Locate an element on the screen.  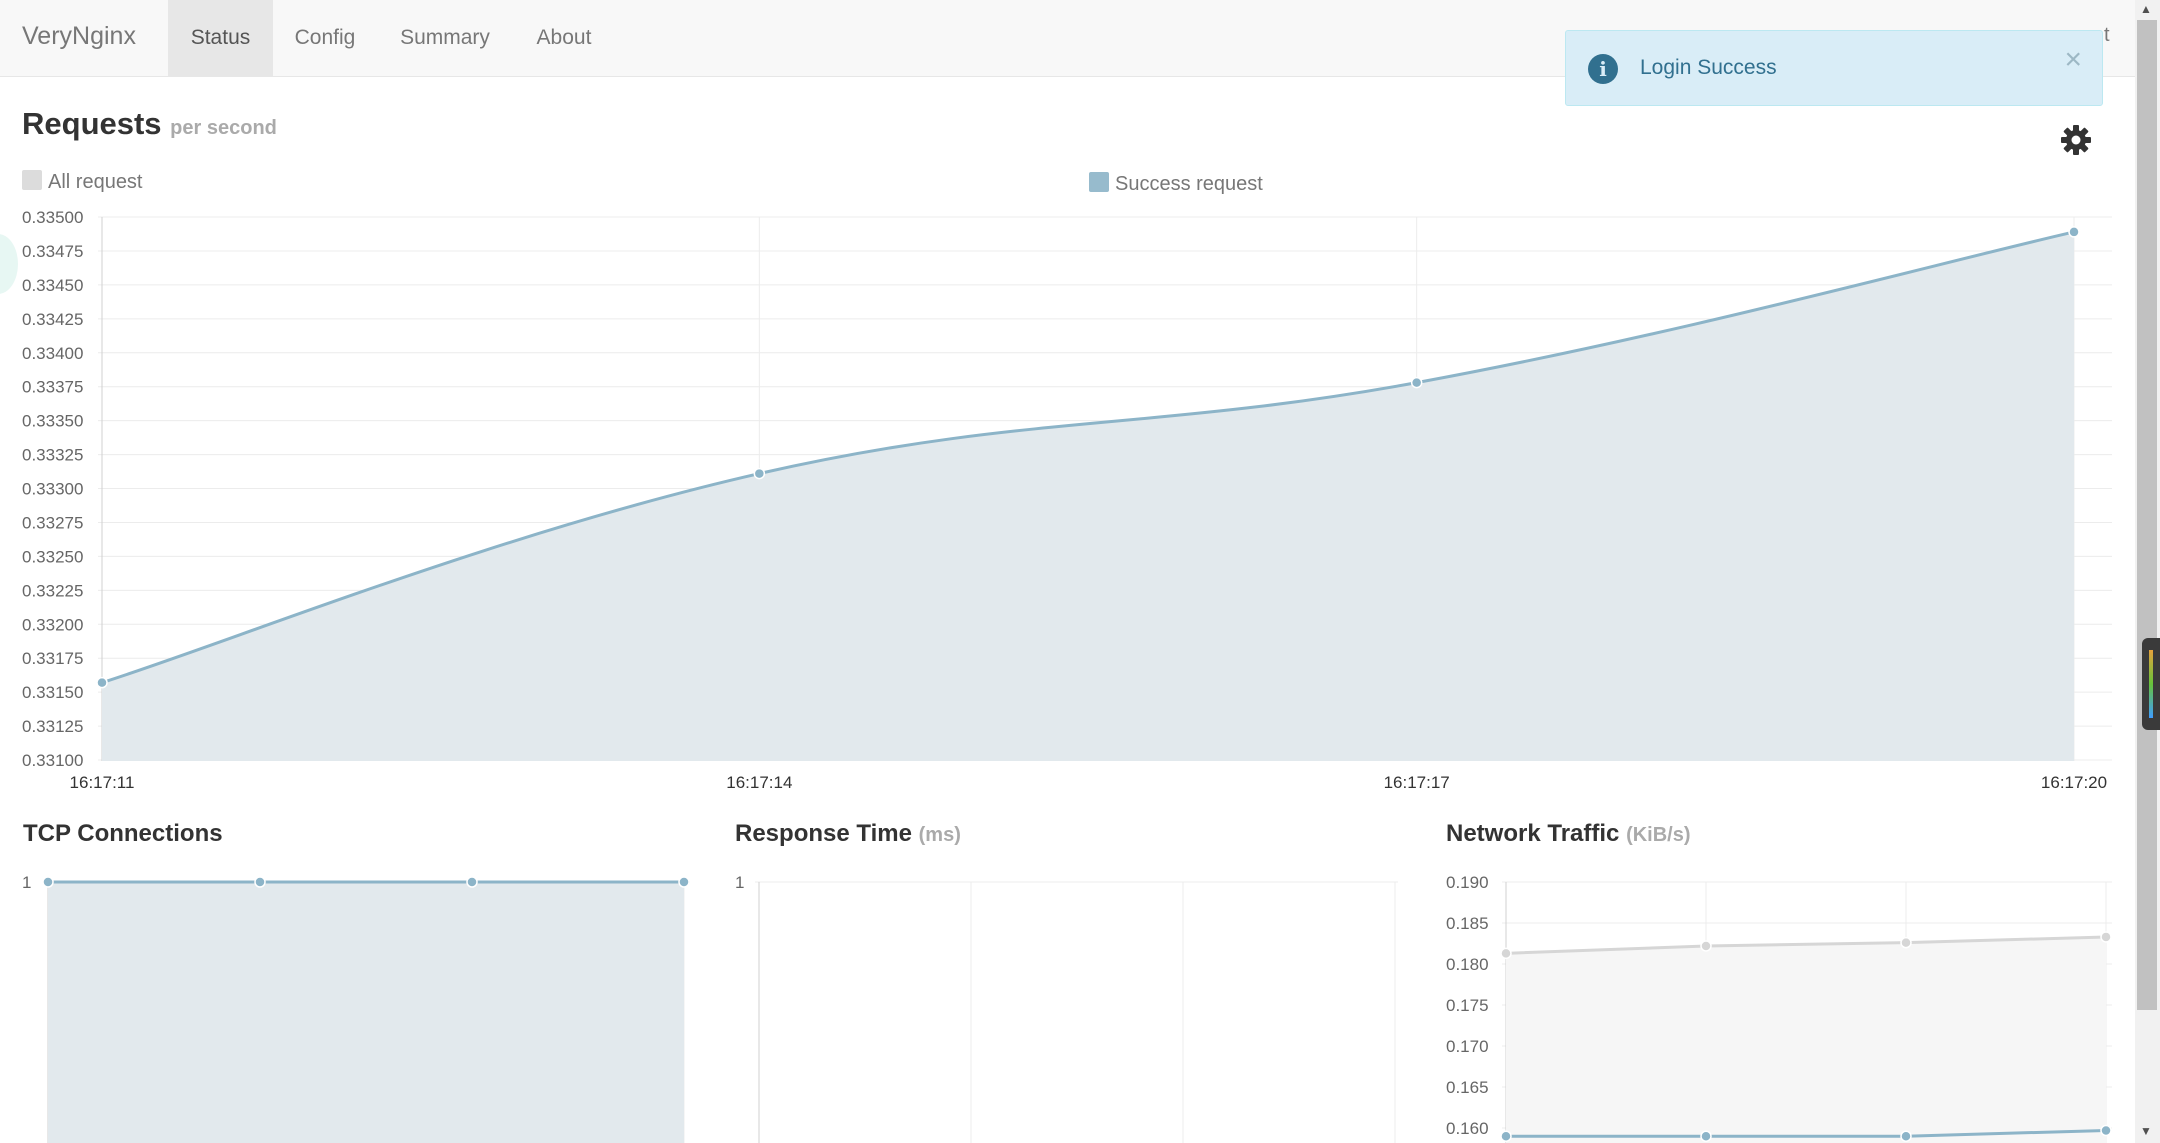
y-tick-label: 0.33175 is located at coordinates (52, 658).